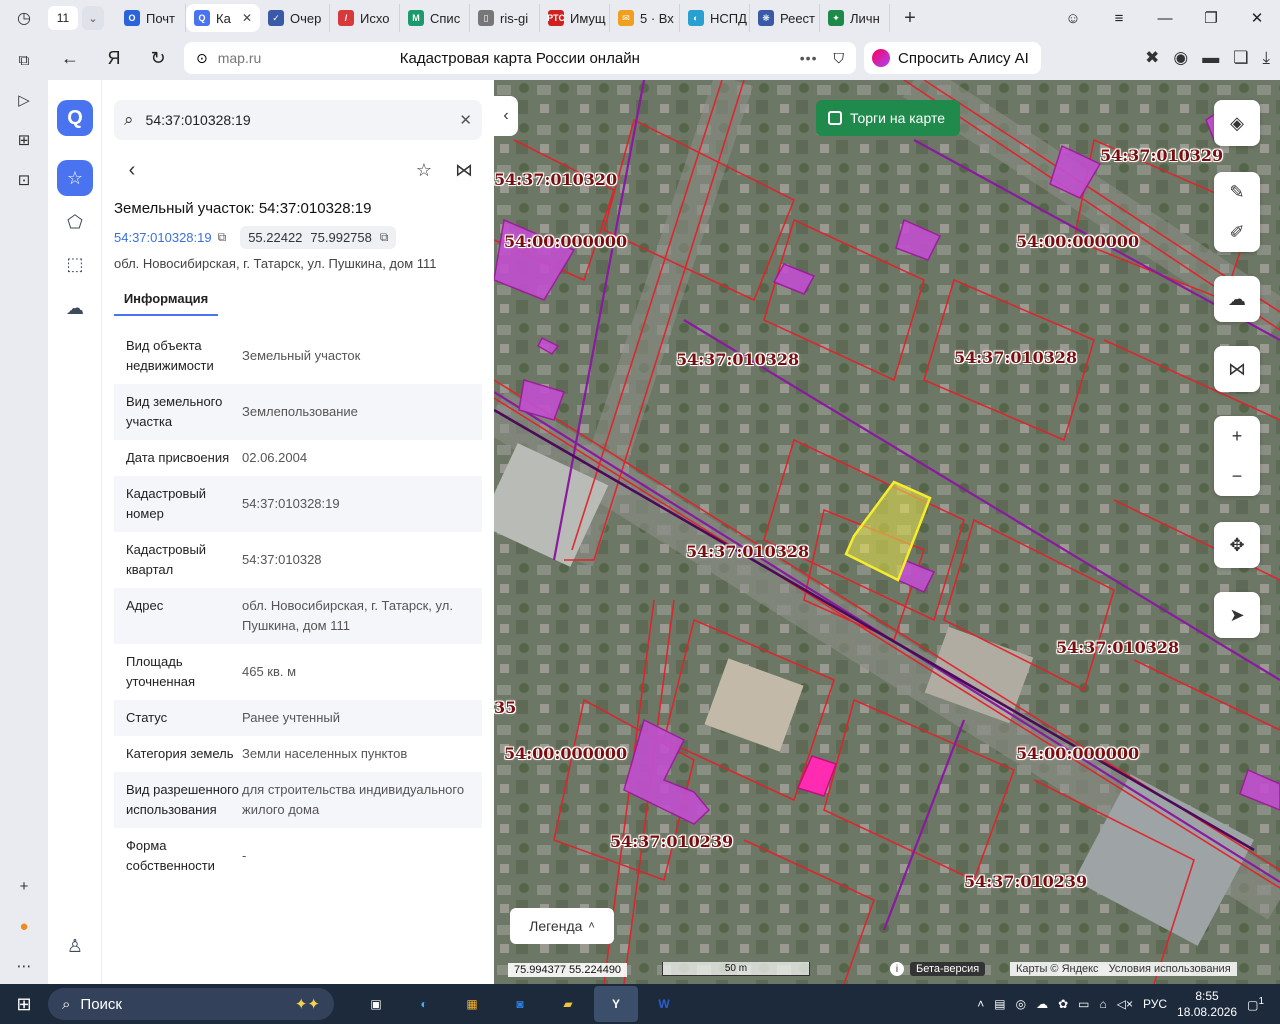  Describe the element at coordinates (1237, 545) in the screenshot. I see `pan-button: ✥` at that location.